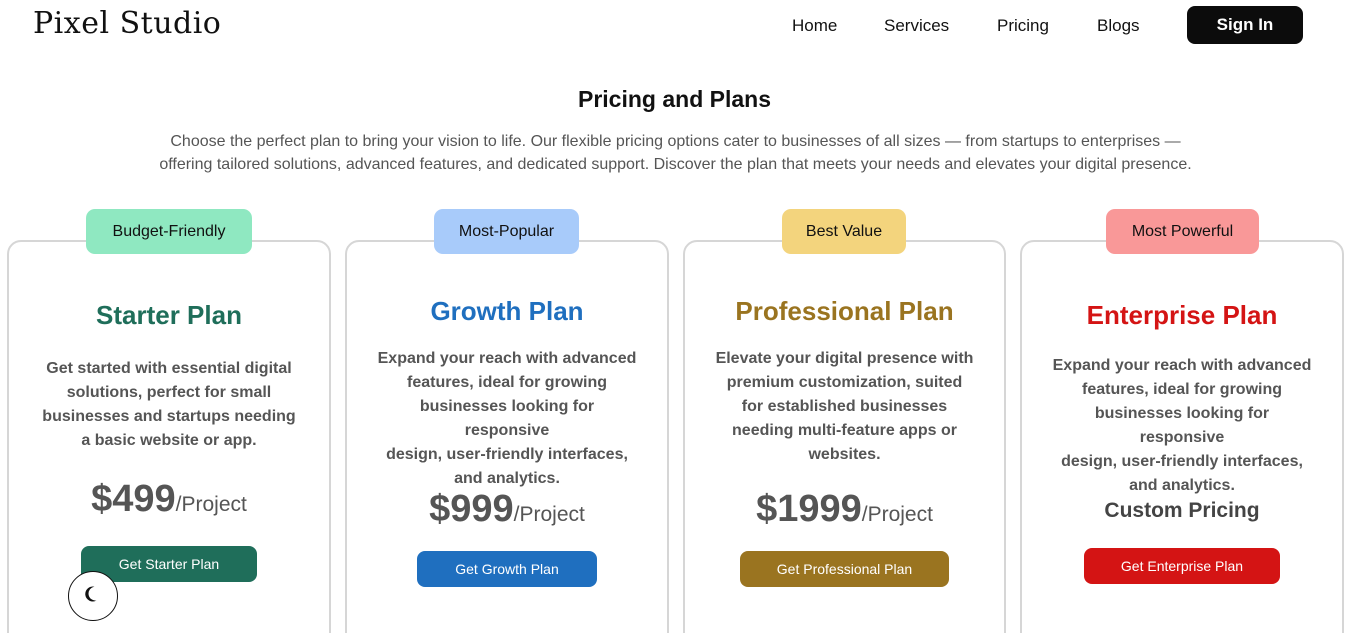  I want to click on badge-budget-friendly: Budget-Friendly, so click(169, 231).